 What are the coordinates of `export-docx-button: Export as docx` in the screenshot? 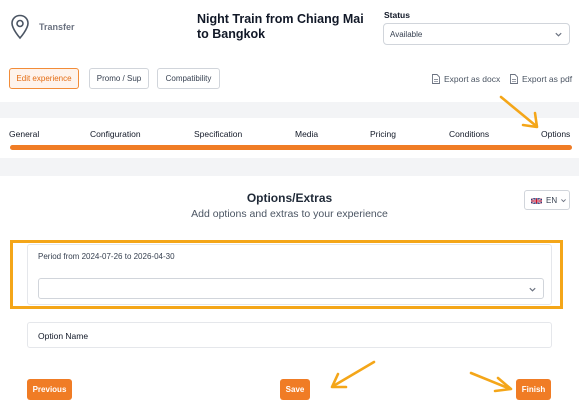 It's located at (466, 79).